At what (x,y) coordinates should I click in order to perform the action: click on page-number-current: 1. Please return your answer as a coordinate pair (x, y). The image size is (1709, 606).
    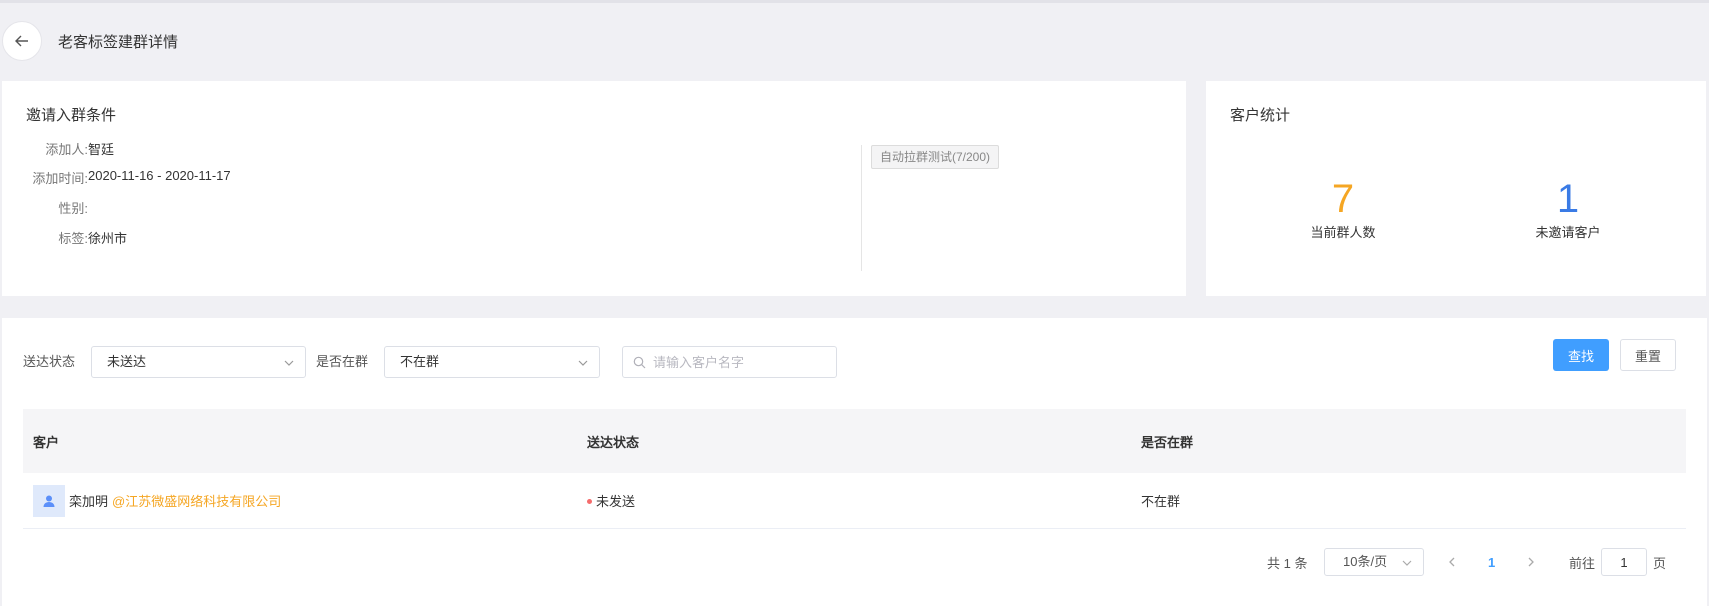
    Looking at the image, I should click on (1491, 562).